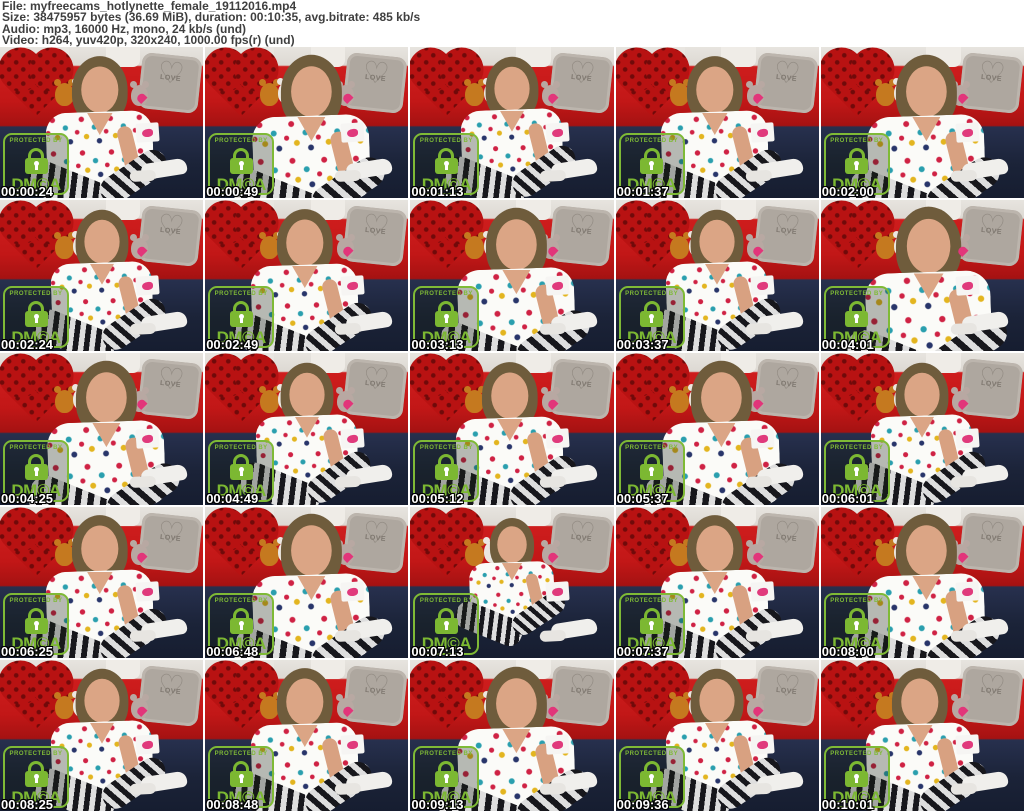 The image size is (1024, 811). What do you see at coordinates (847, 650) in the screenshot?
I see `timestamp-overlay: 00:08:00` at bounding box center [847, 650].